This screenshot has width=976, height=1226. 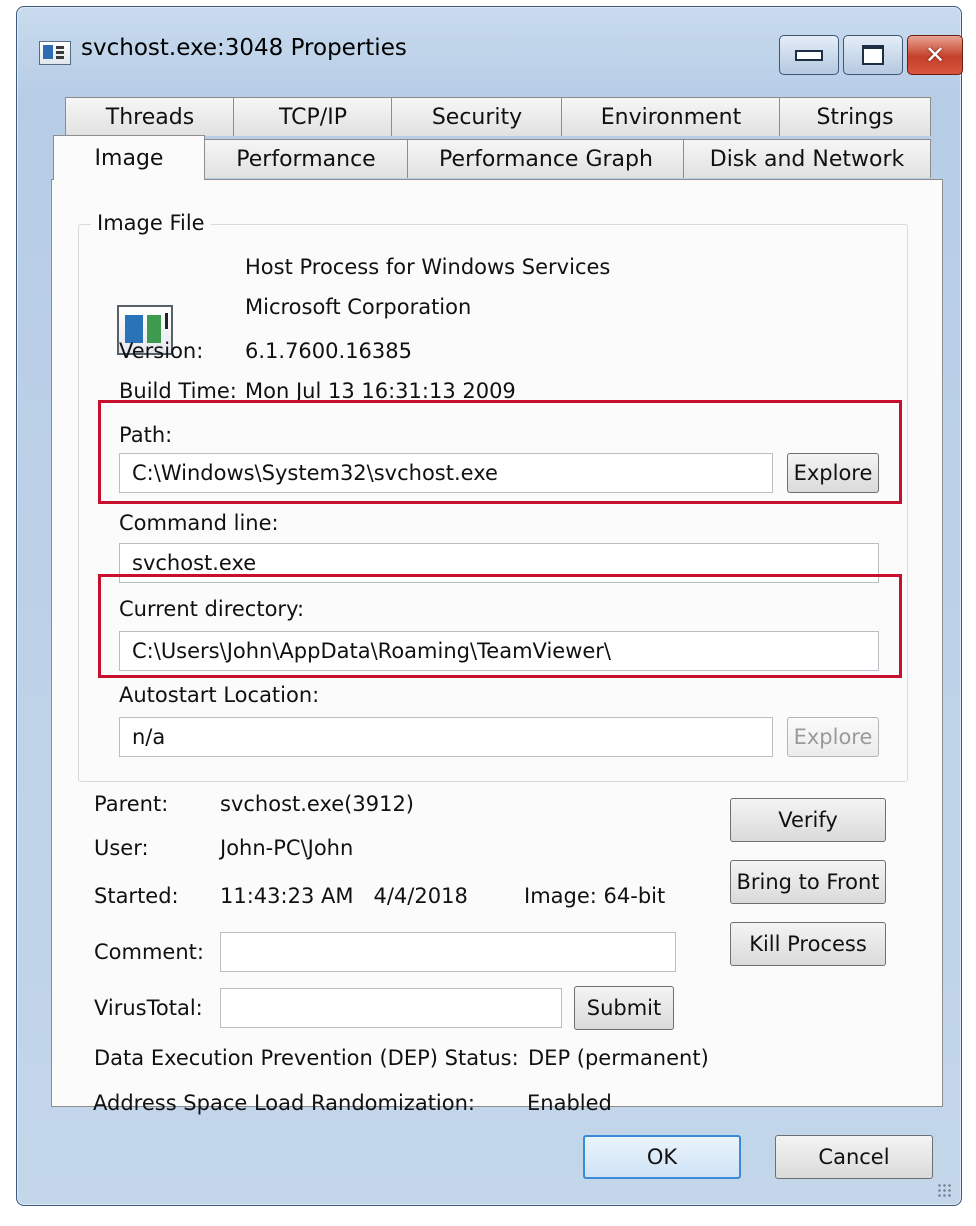 What do you see at coordinates (151, 223) in the screenshot?
I see `image-file-group-label: Image File` at bounding box center [151, 223].